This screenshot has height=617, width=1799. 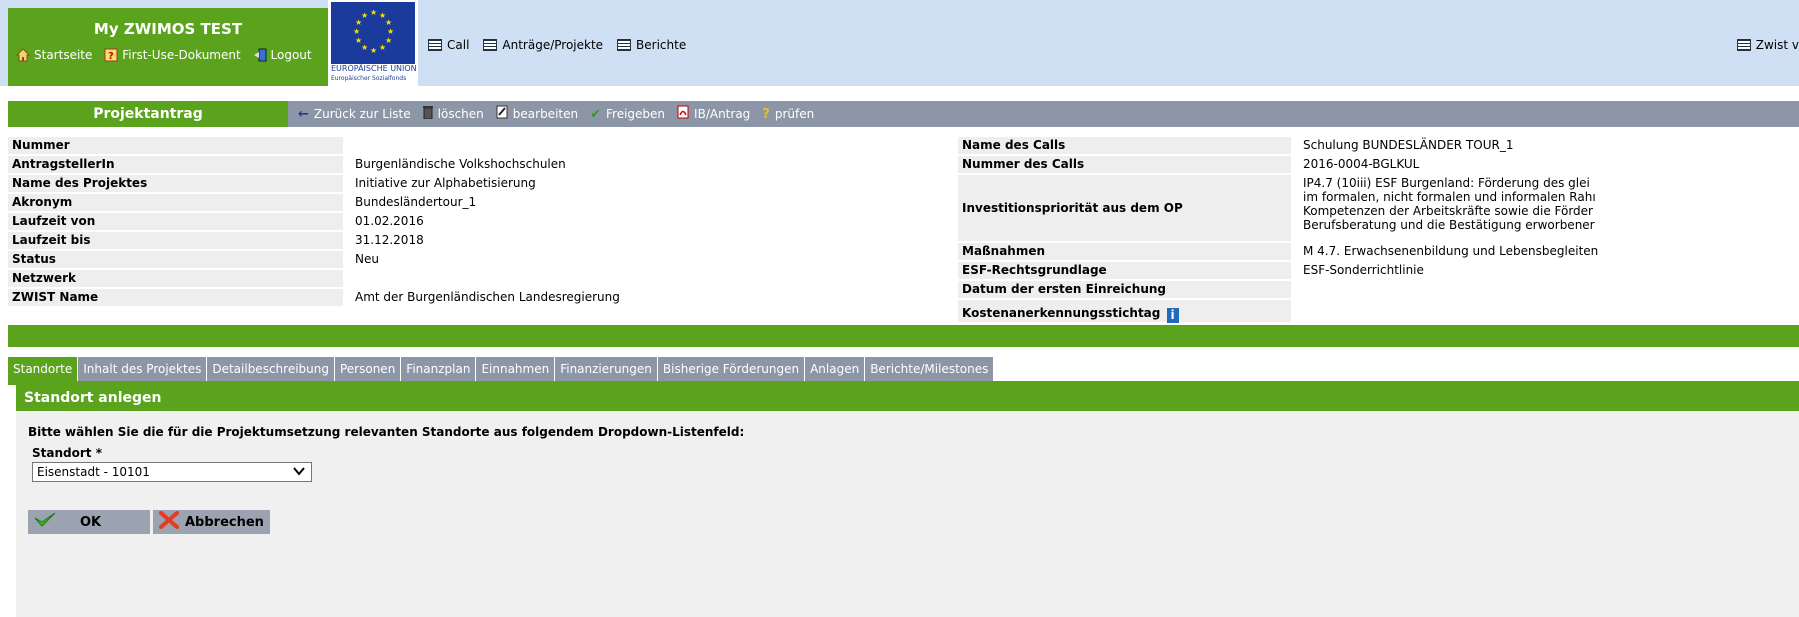 What do you see at coordinates (907, 398) in the screenshot?
I see `form-title: Standort anlegen` at bounding box center [907, 398].